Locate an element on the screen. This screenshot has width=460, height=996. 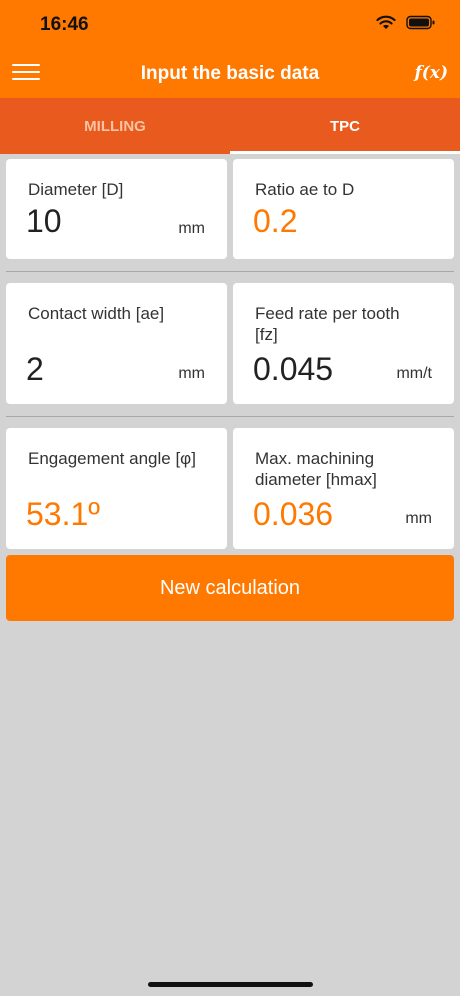
max-diameter-unit: mm is located at coordinates (418, 518).